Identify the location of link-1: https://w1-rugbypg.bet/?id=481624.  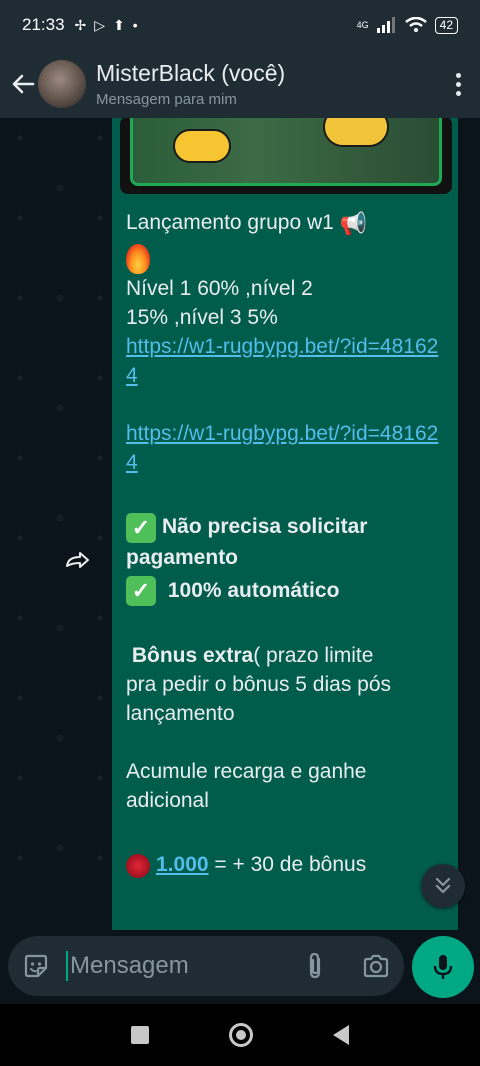
(282, 361).